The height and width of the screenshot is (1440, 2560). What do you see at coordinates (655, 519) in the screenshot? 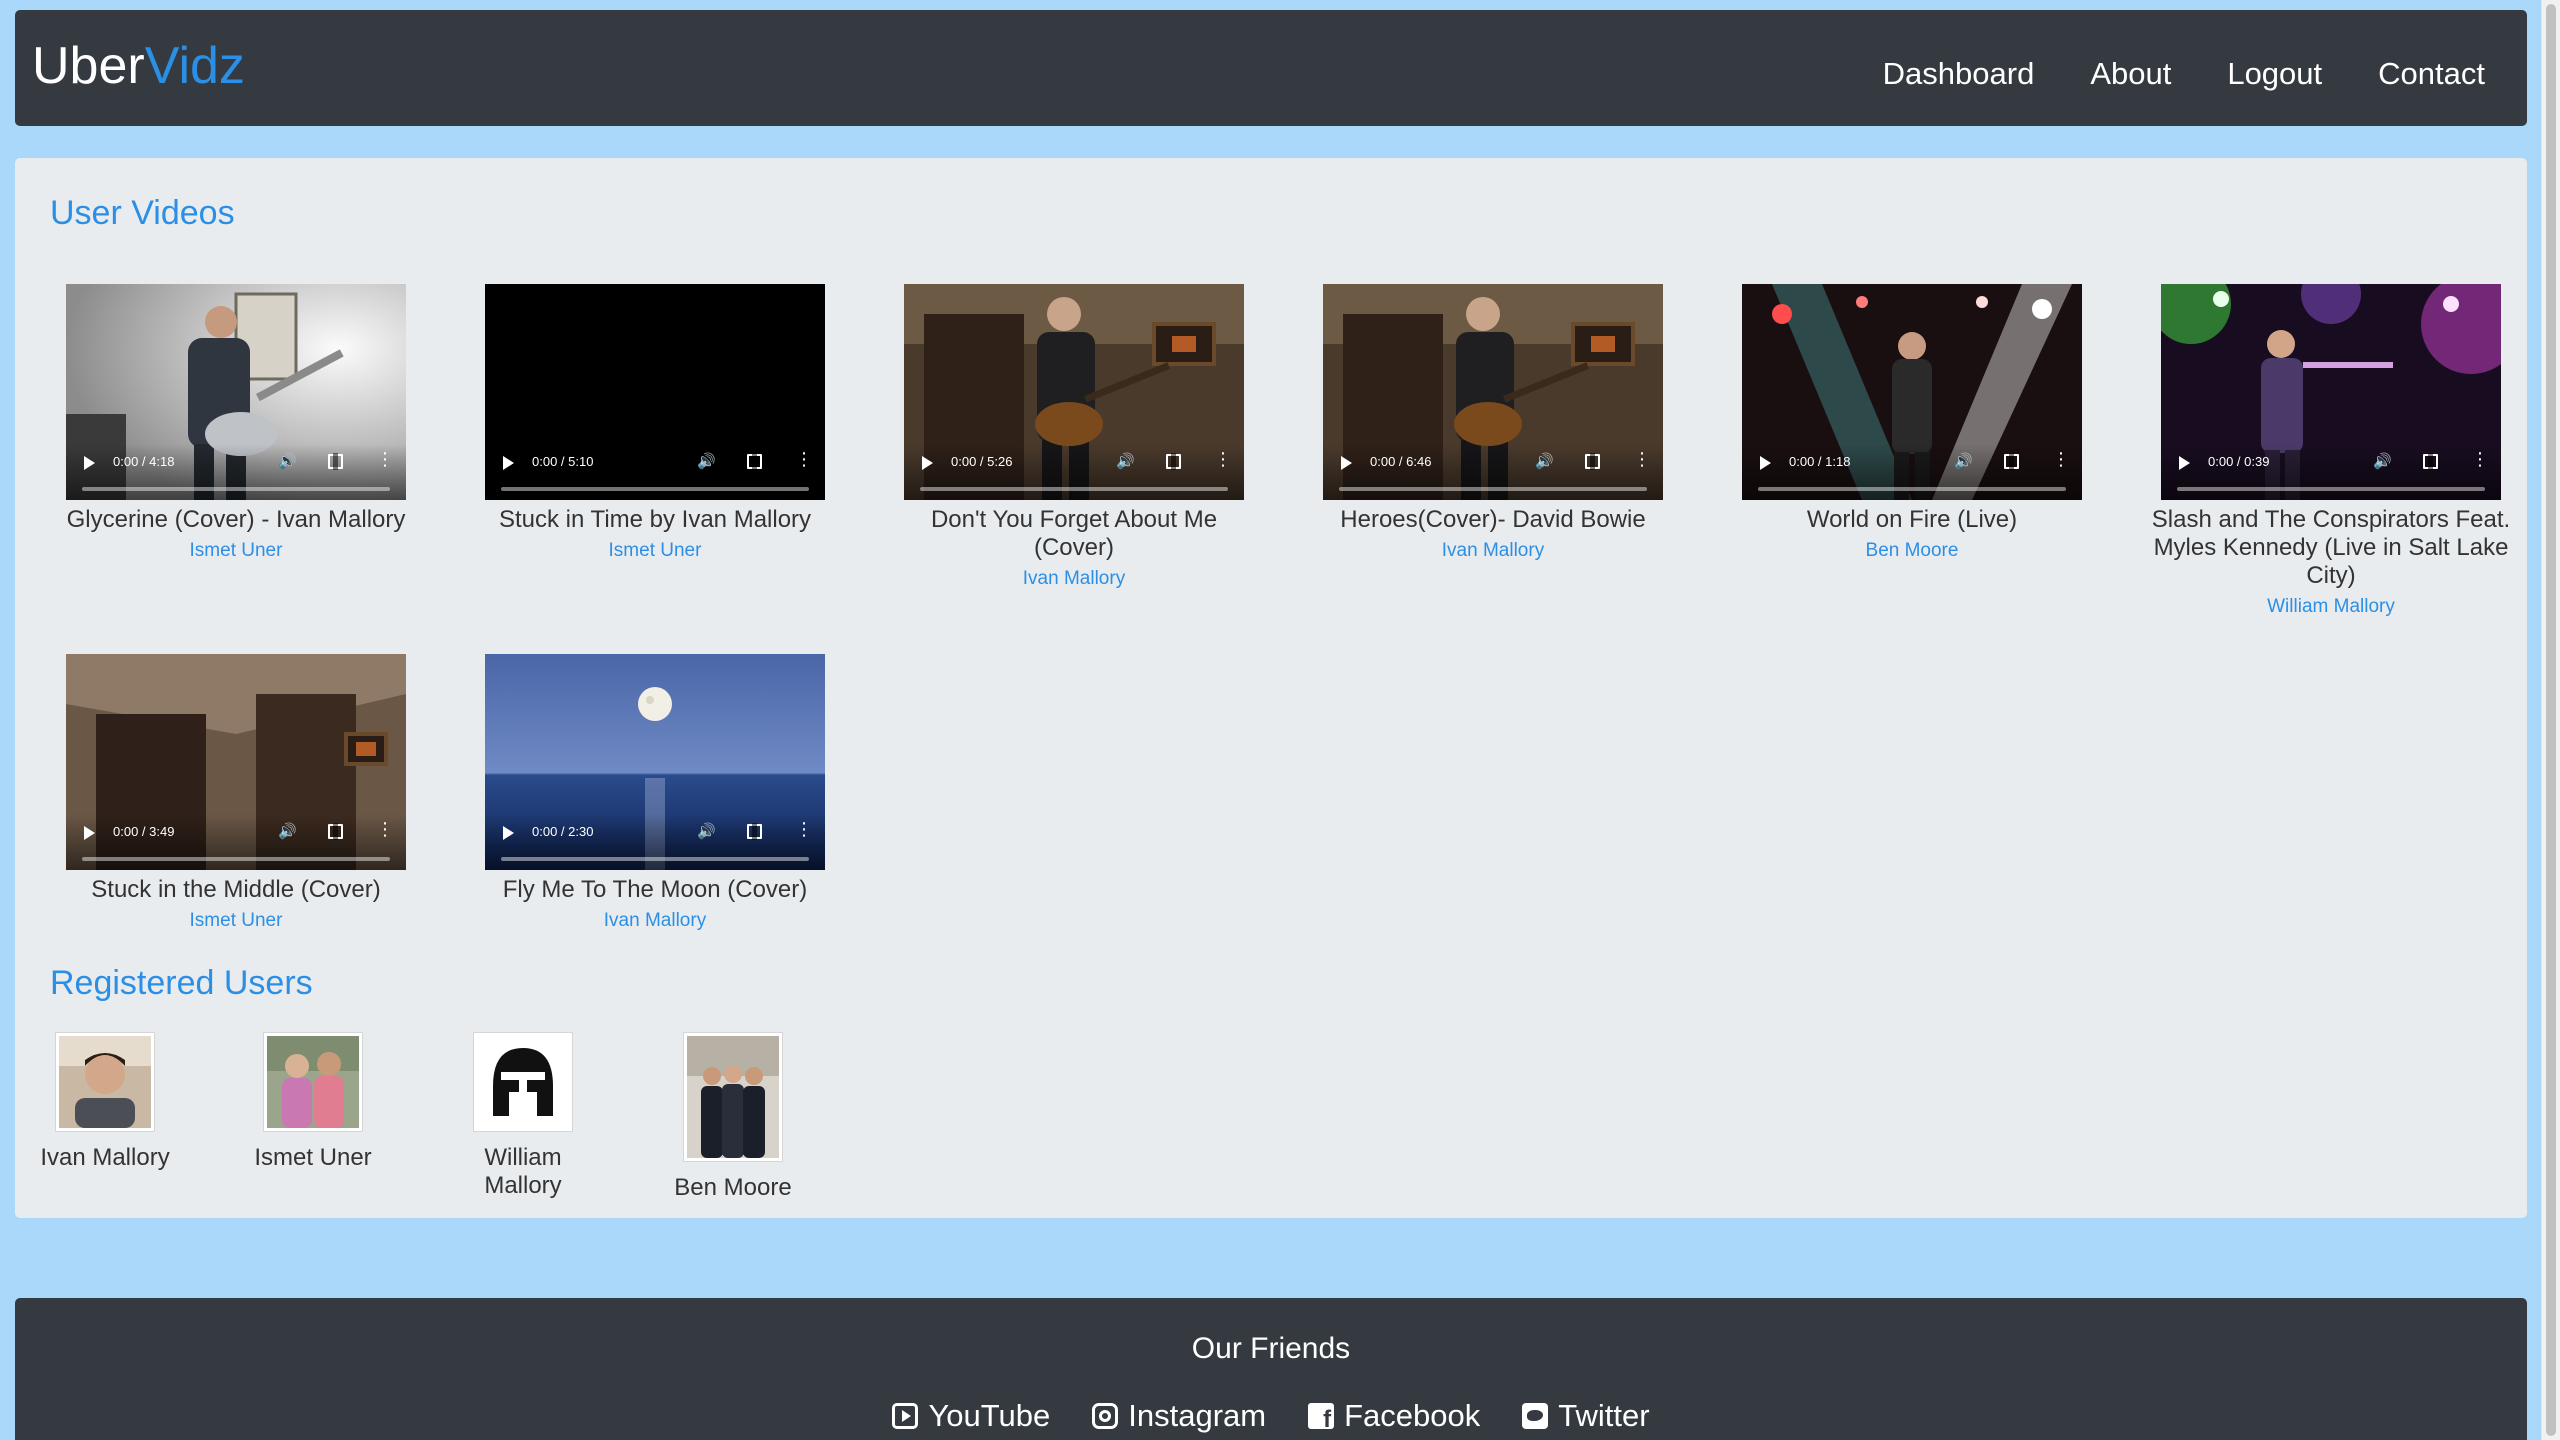
I see `video-title: Stuck in Time by Ivan Mallory` at bounding box center [655, 519].